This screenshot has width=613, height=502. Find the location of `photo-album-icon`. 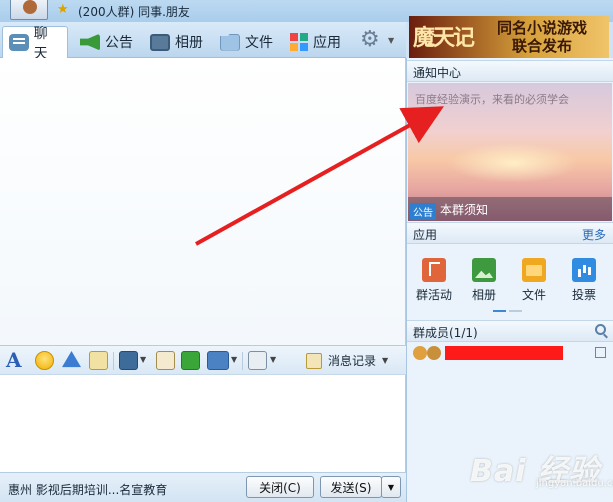

photo-album-icon is located at coordinates (160, 42).